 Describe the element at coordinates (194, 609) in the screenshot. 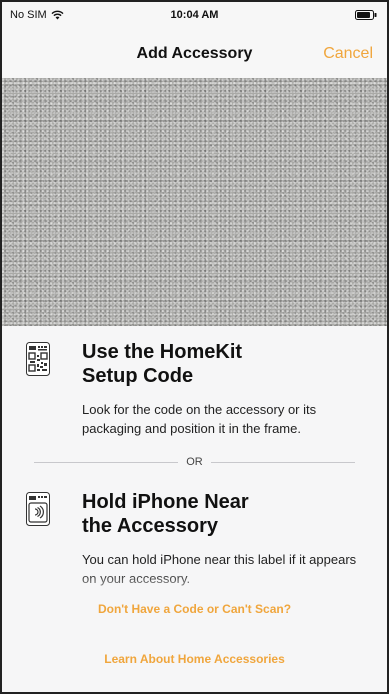

I see `no-code-link: Don't Have a Code or Can't Scan?` at that location.